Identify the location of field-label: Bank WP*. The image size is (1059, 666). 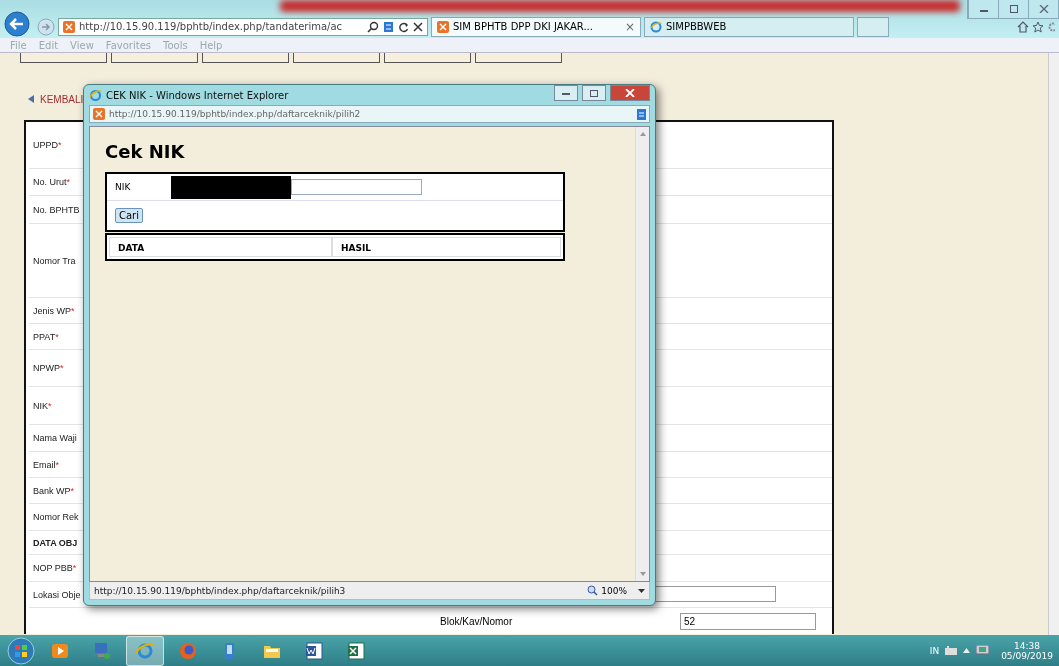
(53, 490).